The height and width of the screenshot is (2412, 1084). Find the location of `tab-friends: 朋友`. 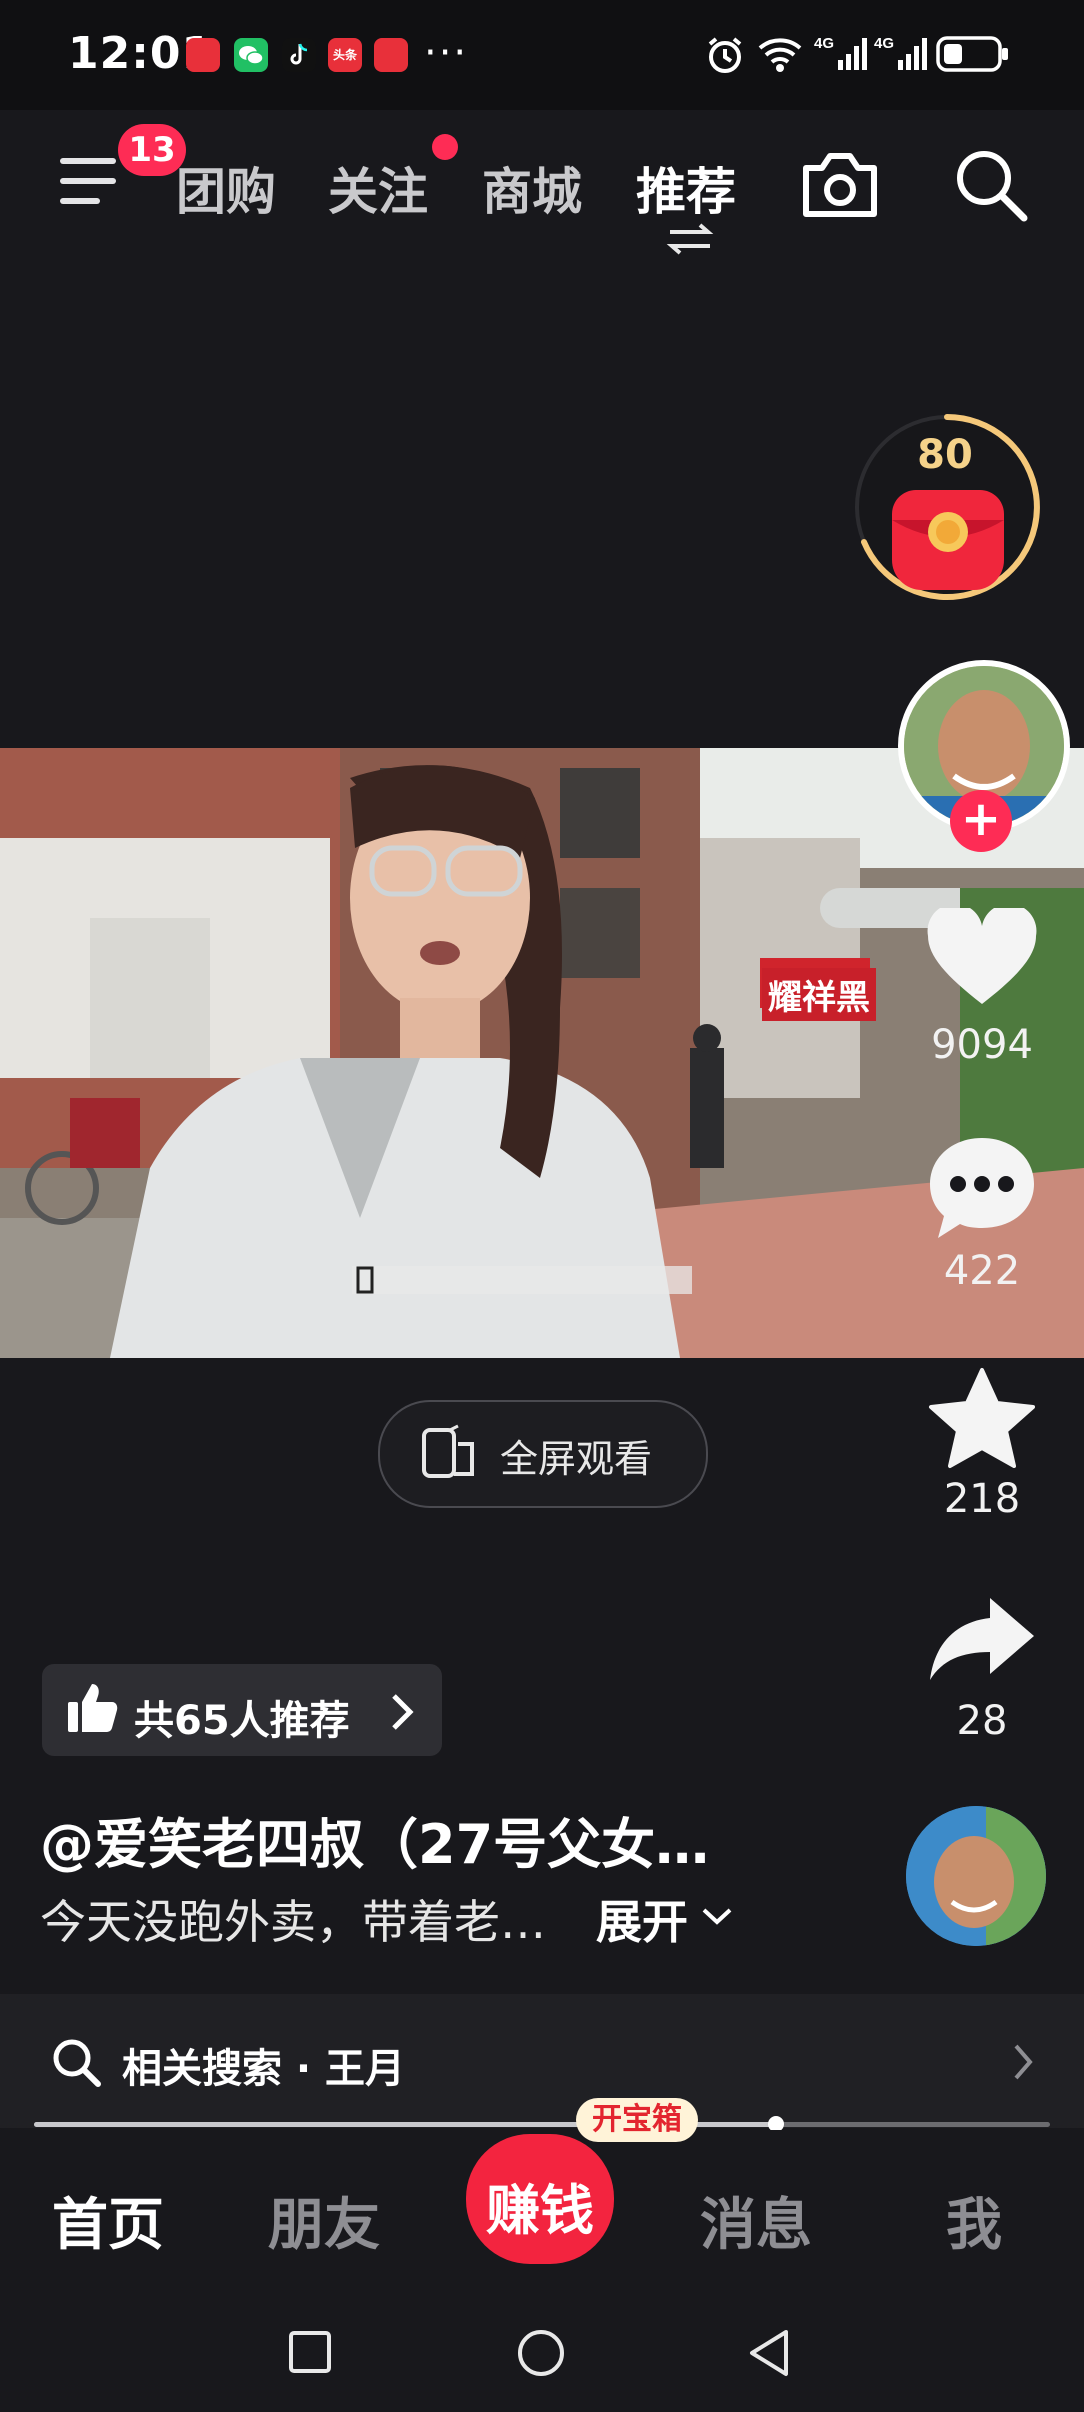

tab-friends: 朋友 is located at coordinates (324, 2220).